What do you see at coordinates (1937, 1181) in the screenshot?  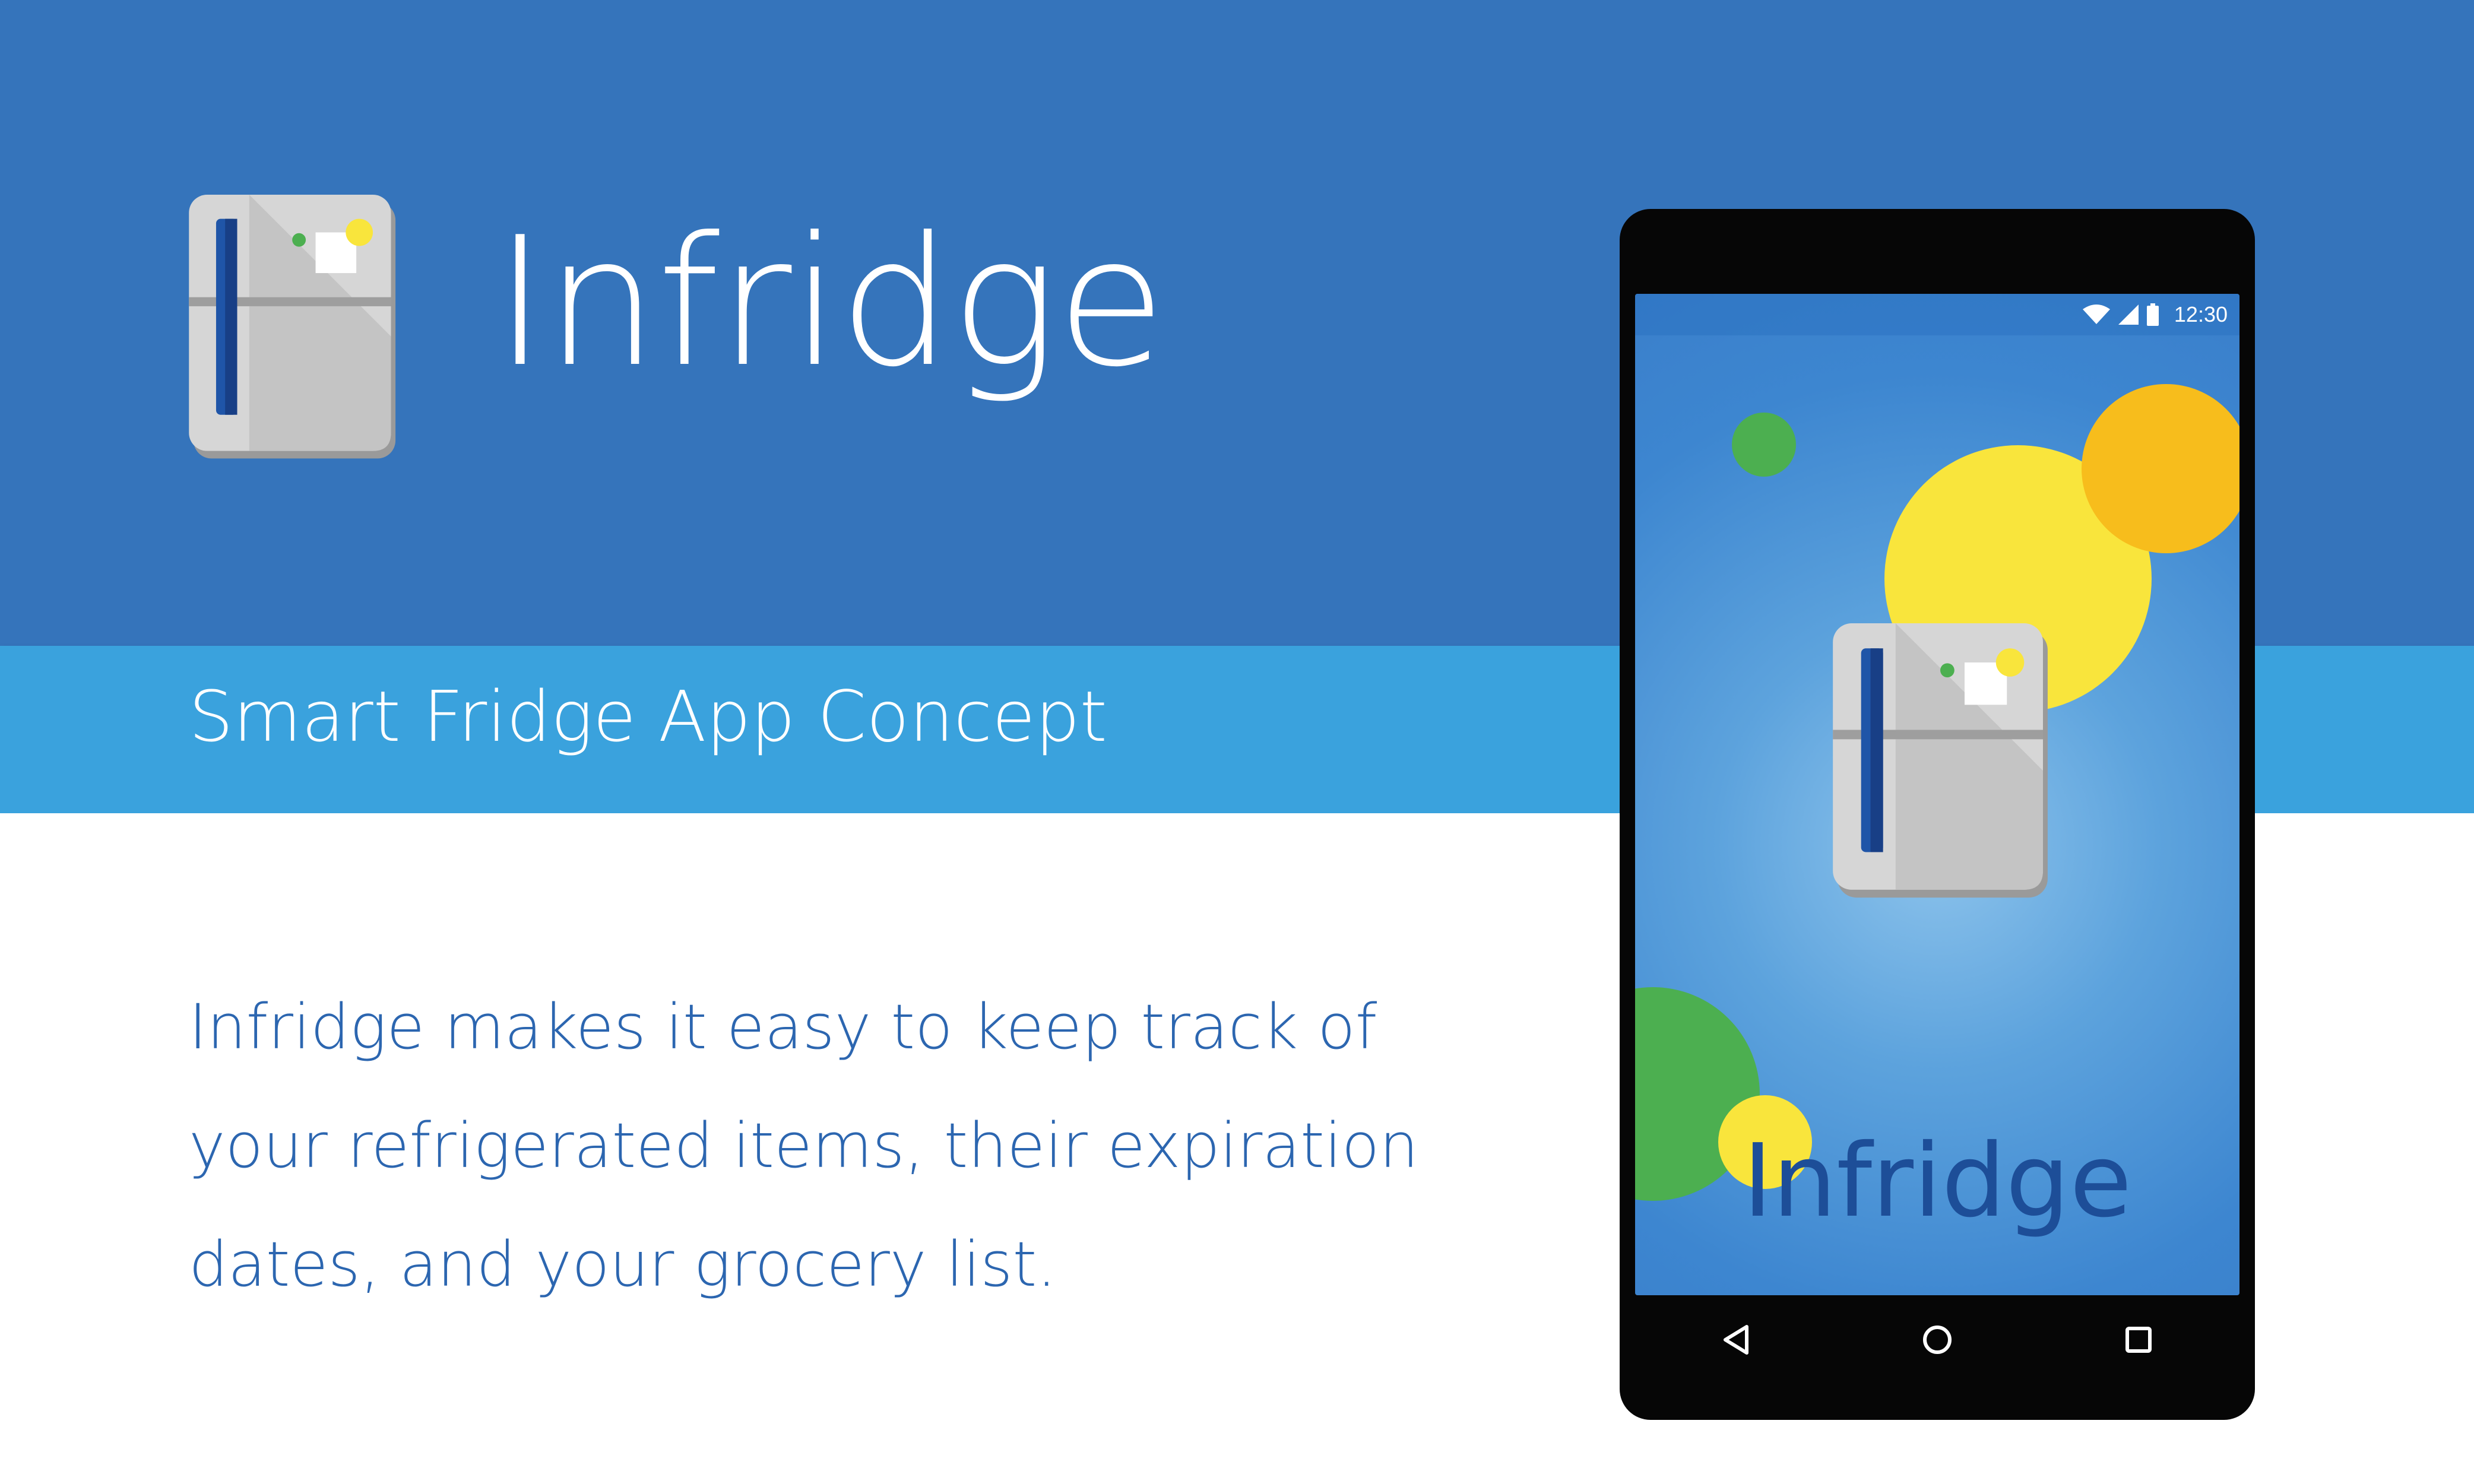 I see `phone-splash-title: Infridge` at bounding box center [1937, 1181].